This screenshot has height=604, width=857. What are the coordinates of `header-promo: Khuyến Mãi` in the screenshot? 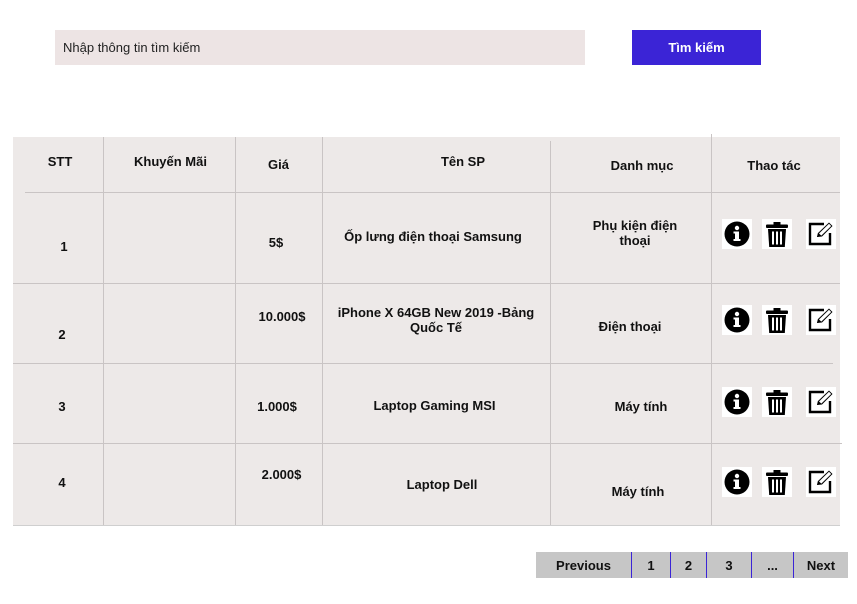 It's located at (170, 161).